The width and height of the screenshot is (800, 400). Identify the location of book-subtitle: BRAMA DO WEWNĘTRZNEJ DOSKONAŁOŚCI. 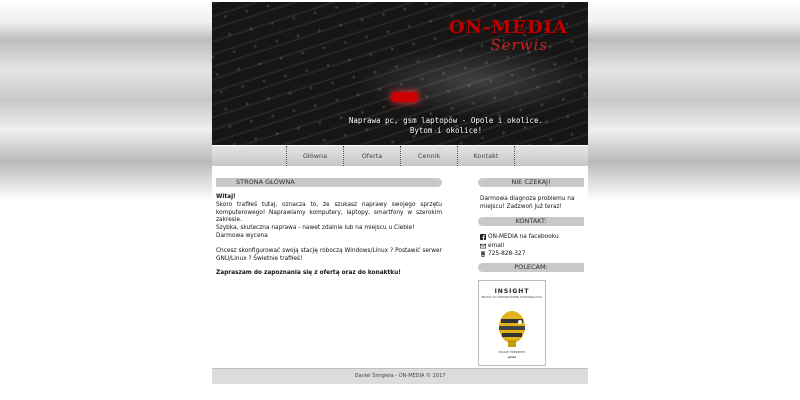
(512, 296).